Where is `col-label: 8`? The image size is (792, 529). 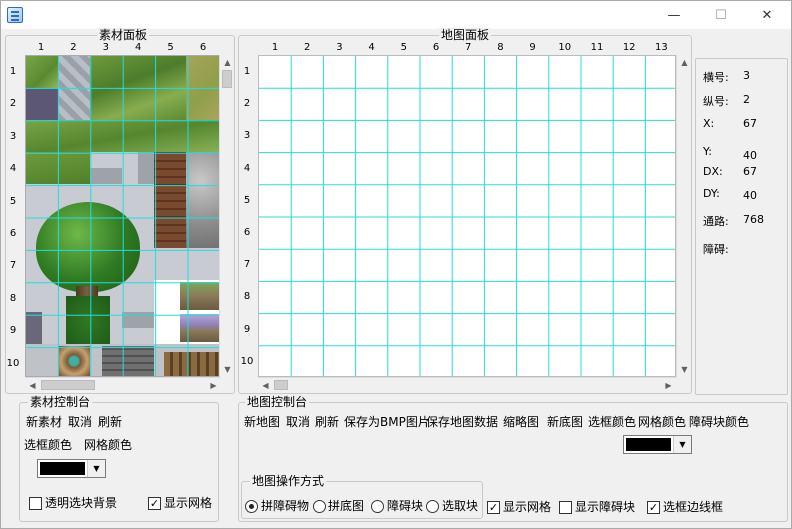
col-label: 8 is located at coordinates (500, 47).